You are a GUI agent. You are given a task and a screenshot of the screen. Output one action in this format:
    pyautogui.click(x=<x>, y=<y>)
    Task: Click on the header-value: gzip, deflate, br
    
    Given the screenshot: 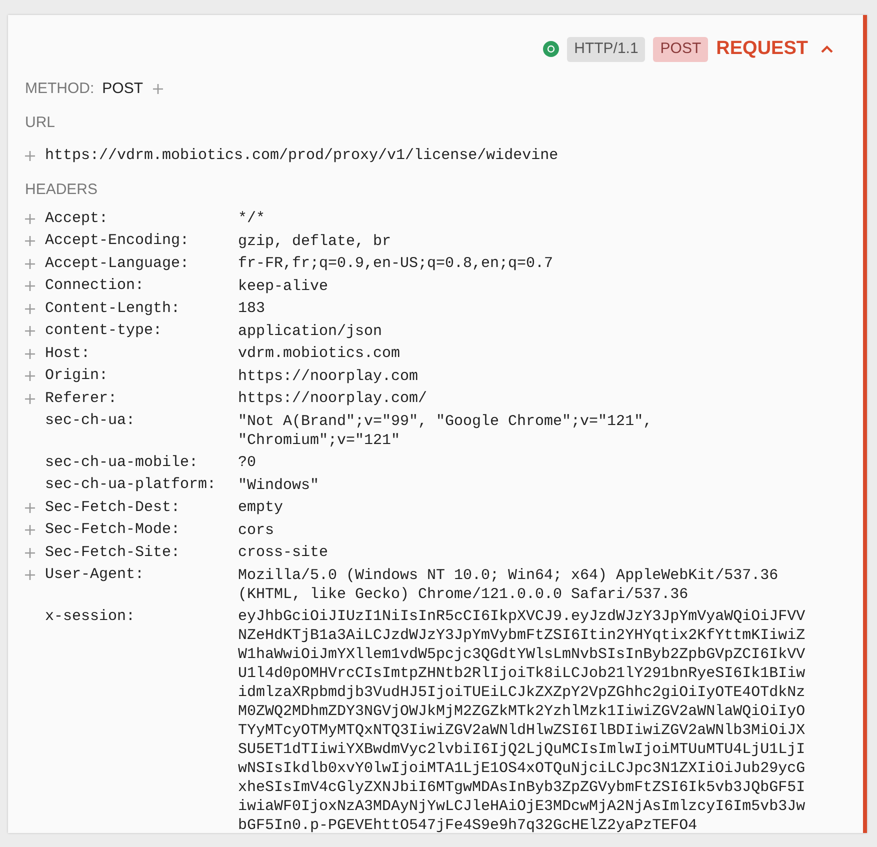 What is the action you would take?
    pyautogui.click(x=315, y=242)
    